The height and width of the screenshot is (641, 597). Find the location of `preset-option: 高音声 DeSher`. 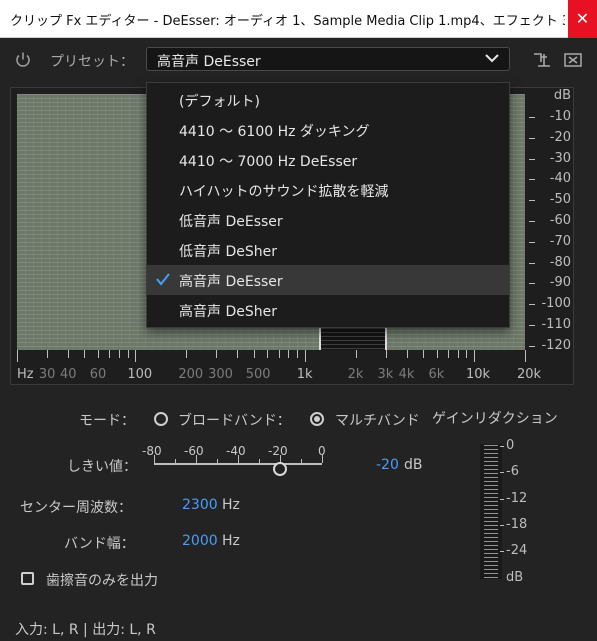

preset-option: 高音声 DeSher is located at coordinates (328, 310).